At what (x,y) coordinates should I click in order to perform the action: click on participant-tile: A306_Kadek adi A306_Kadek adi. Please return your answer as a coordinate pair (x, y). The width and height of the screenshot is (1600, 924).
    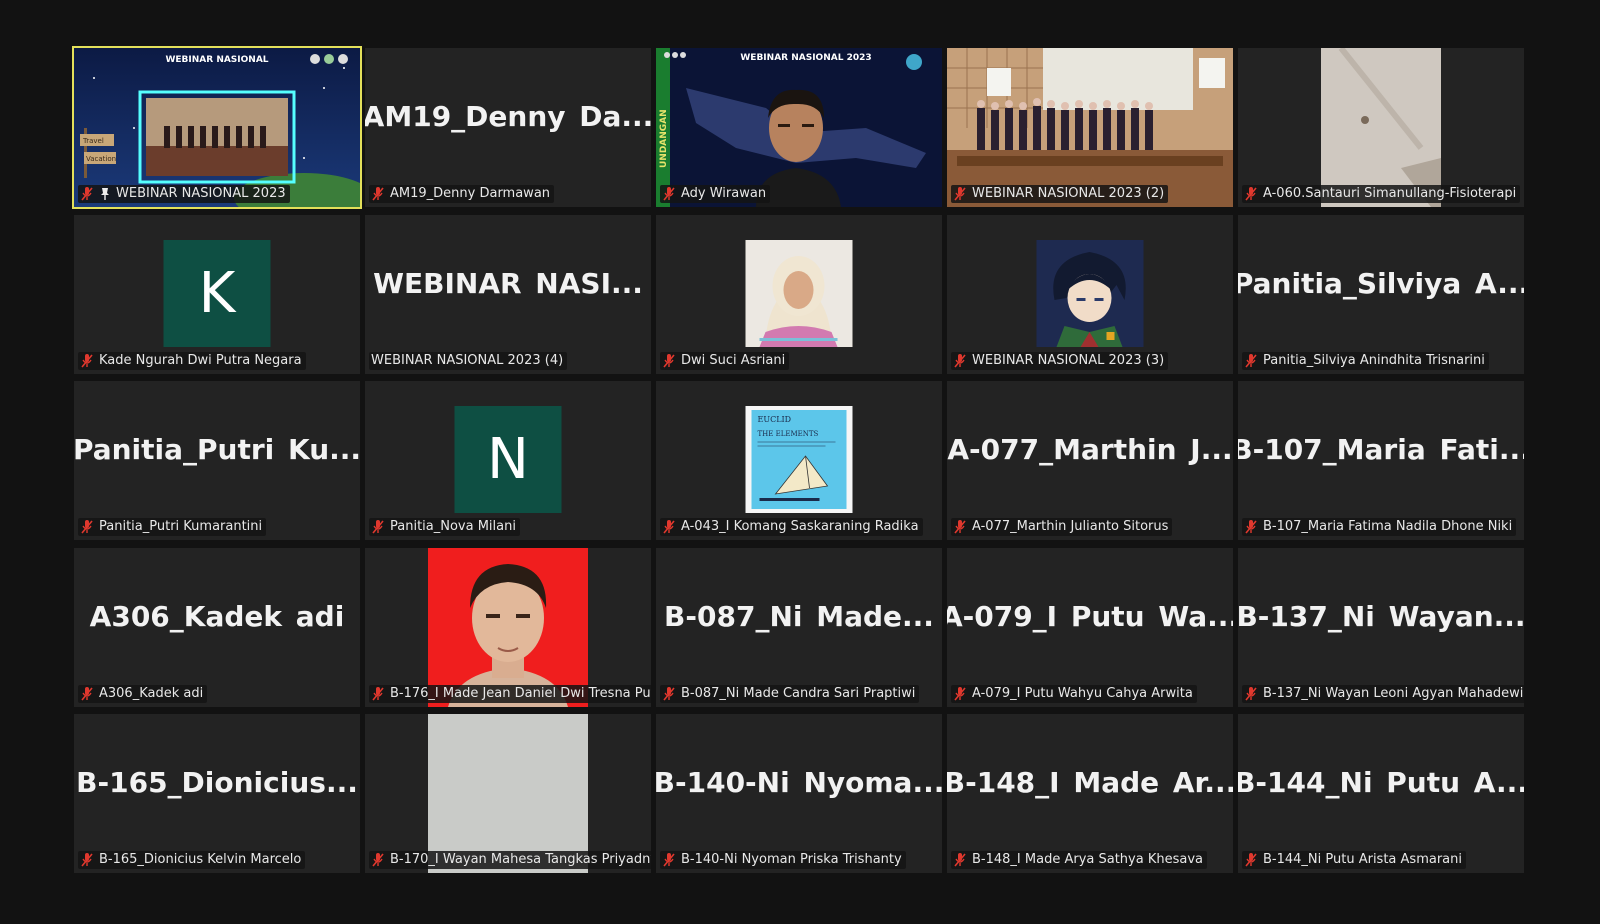
    Looking at the image, I should click on (217, 627).